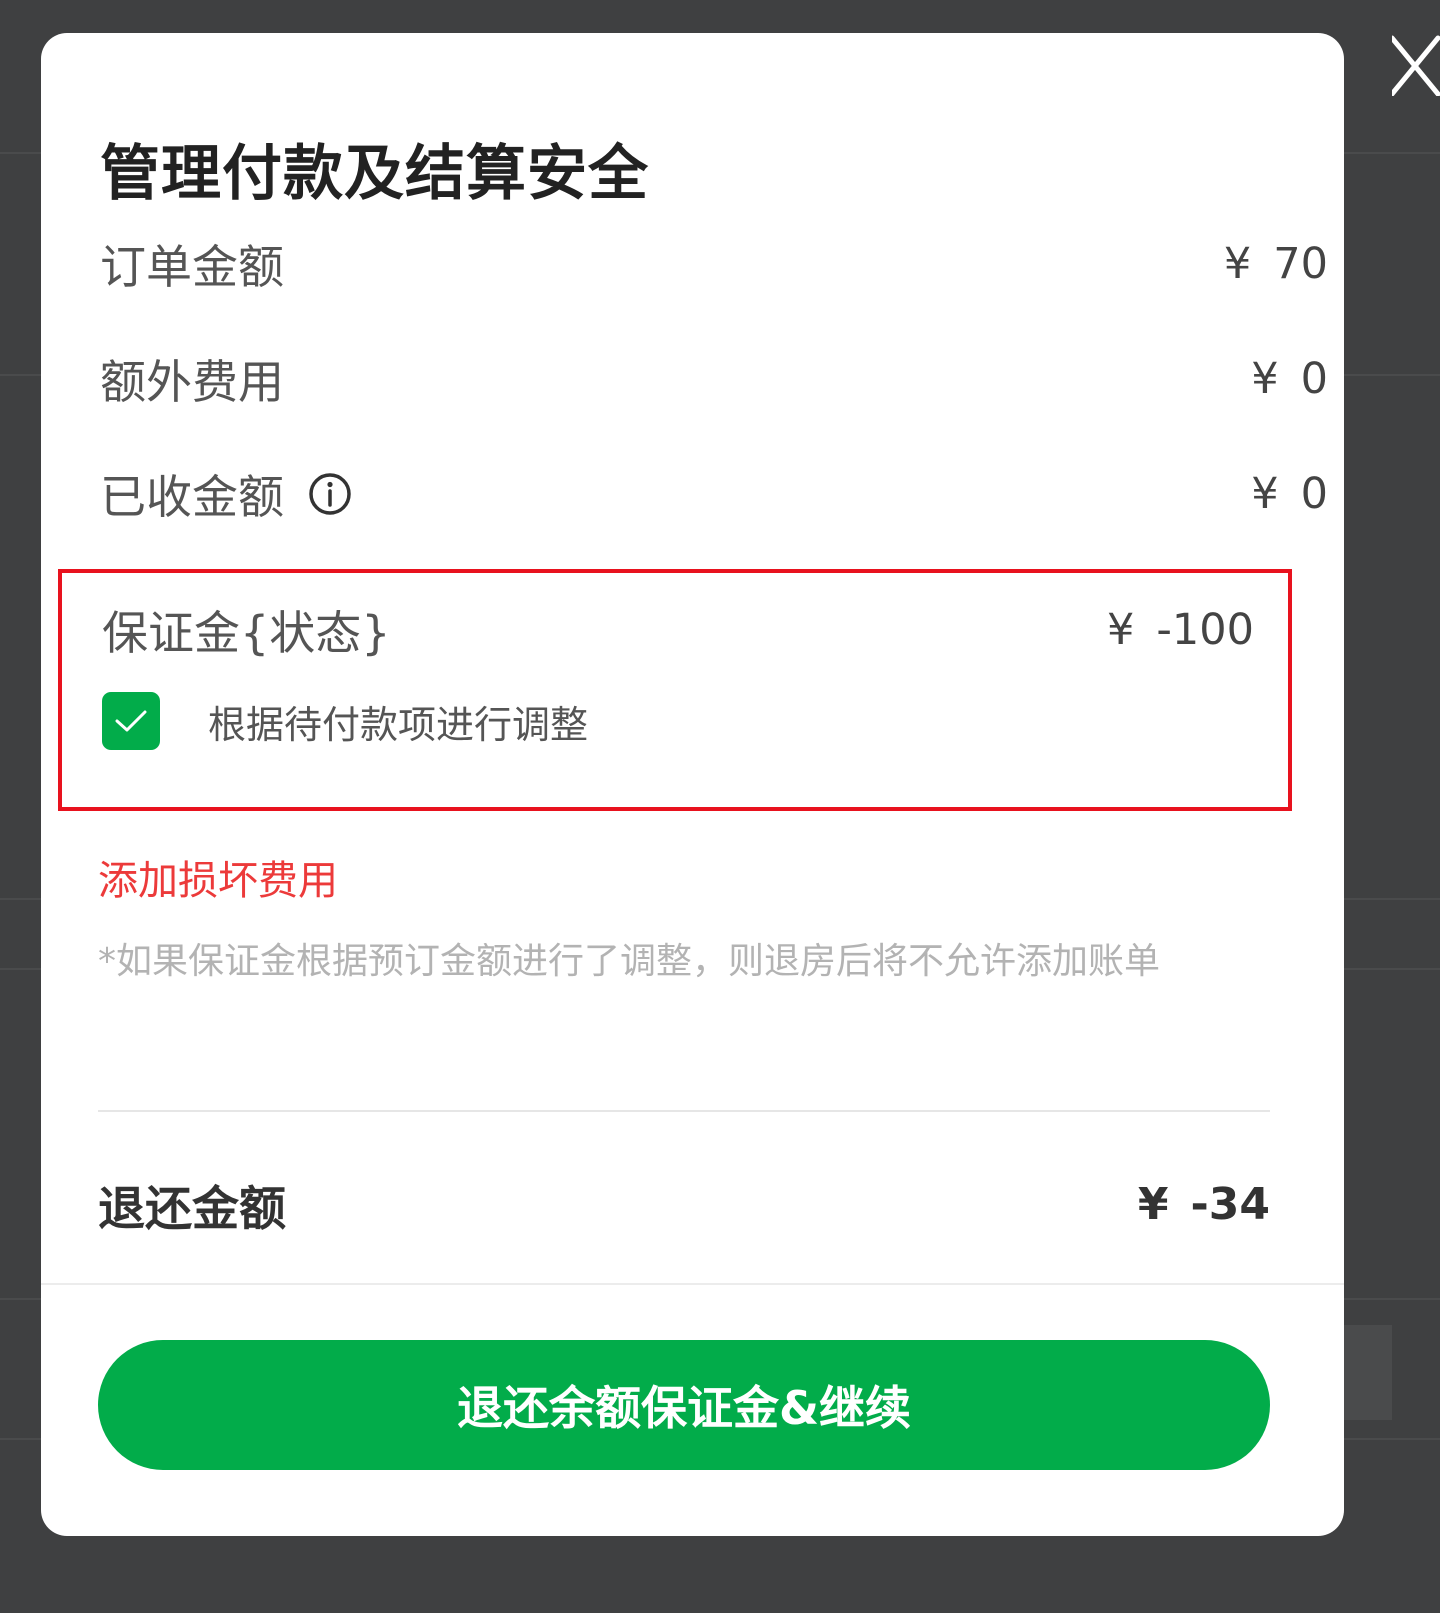  I want to click on refund-deposit-continue-button: 退还余额保证金&继续, so click(684, 1405).